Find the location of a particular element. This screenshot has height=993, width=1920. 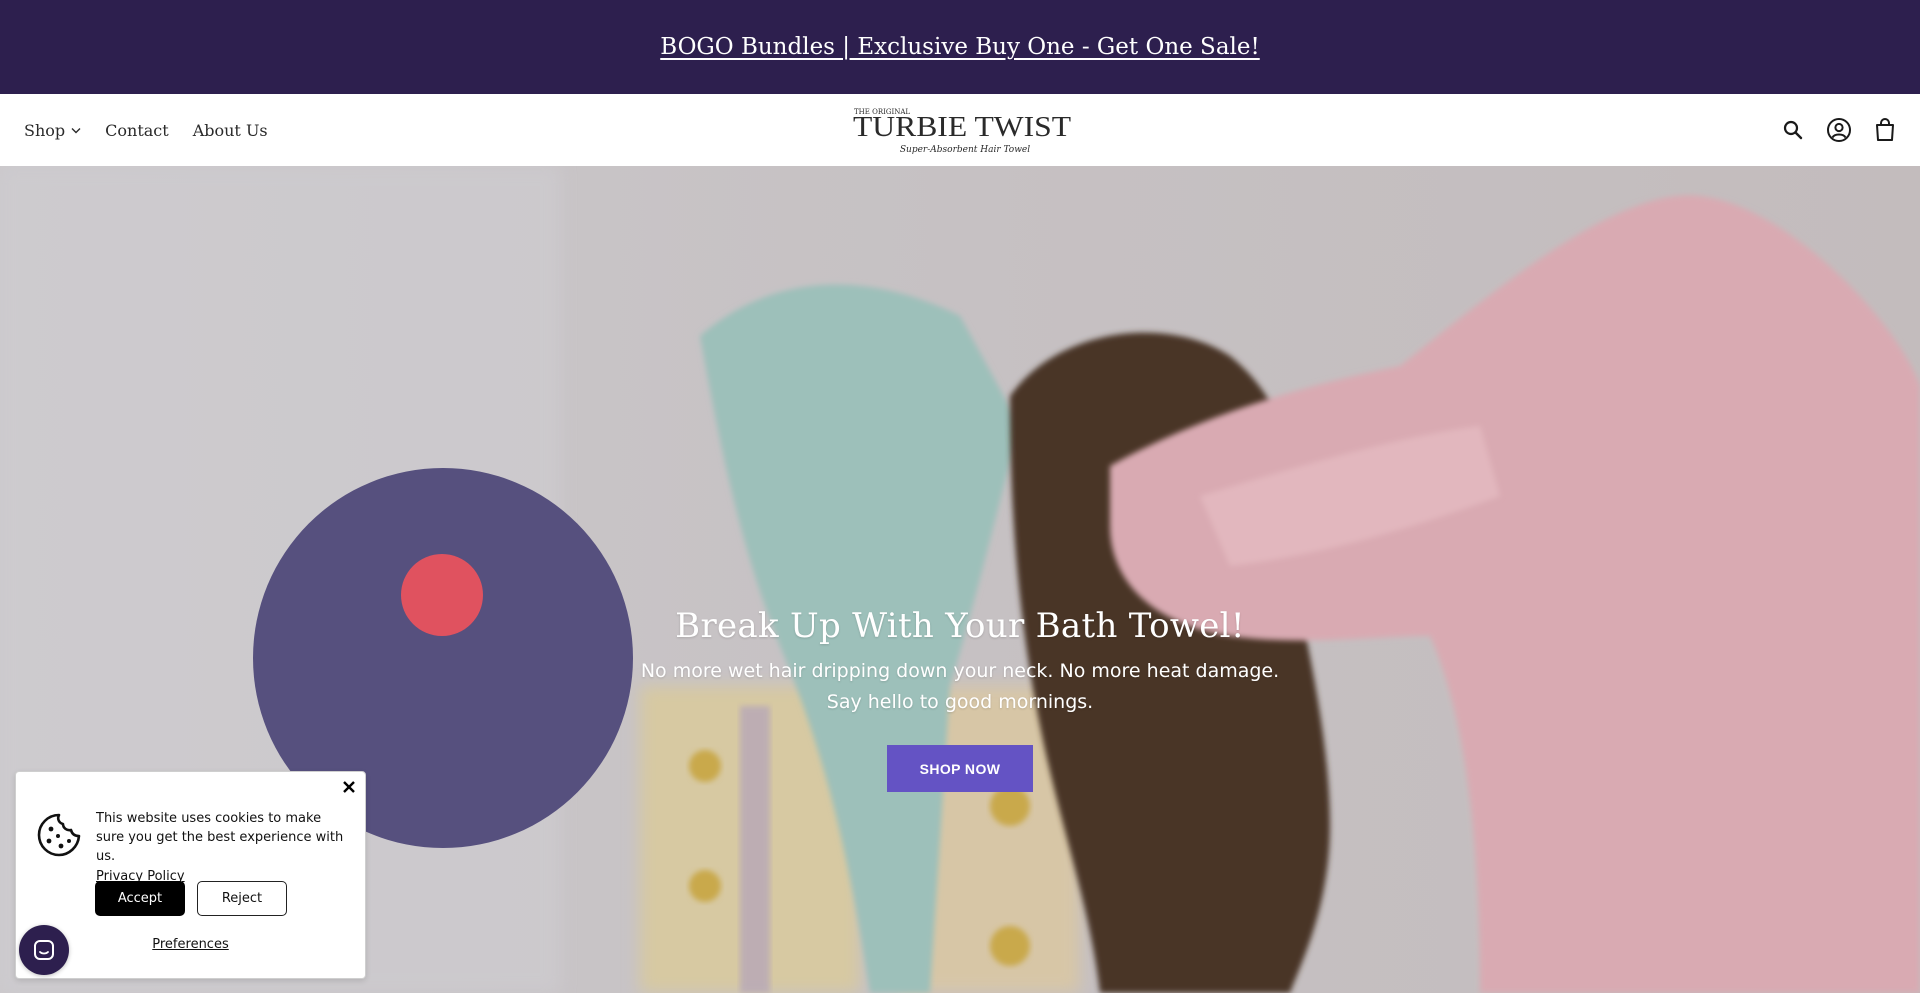

close-icon is located at coordinates (349, 787).